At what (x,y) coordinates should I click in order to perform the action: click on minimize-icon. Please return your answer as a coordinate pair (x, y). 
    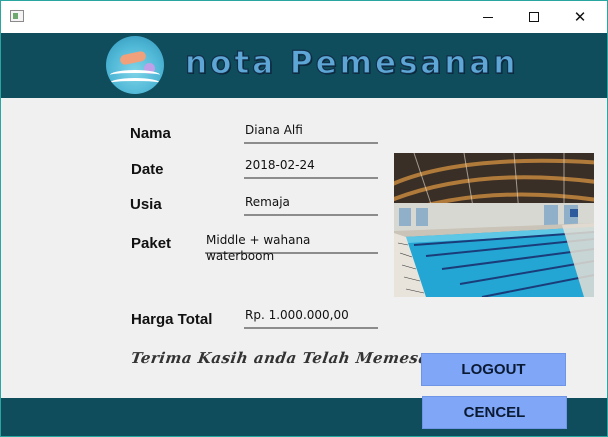
    Looking at the image, I should click on (488, 17).